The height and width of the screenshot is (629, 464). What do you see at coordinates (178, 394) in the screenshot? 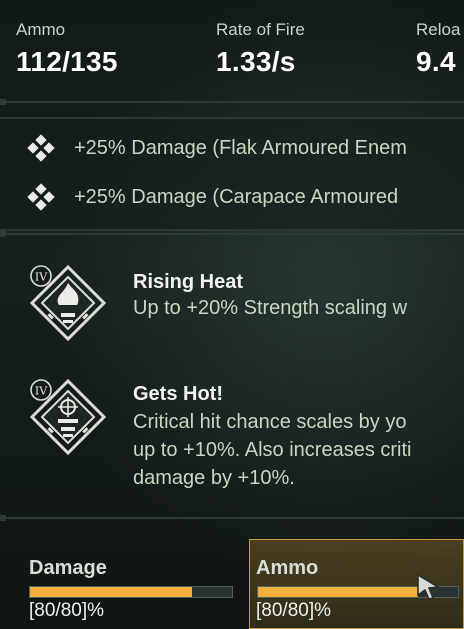
I see `perk-title: Gets Hot!` at bounding box center [178, 394].